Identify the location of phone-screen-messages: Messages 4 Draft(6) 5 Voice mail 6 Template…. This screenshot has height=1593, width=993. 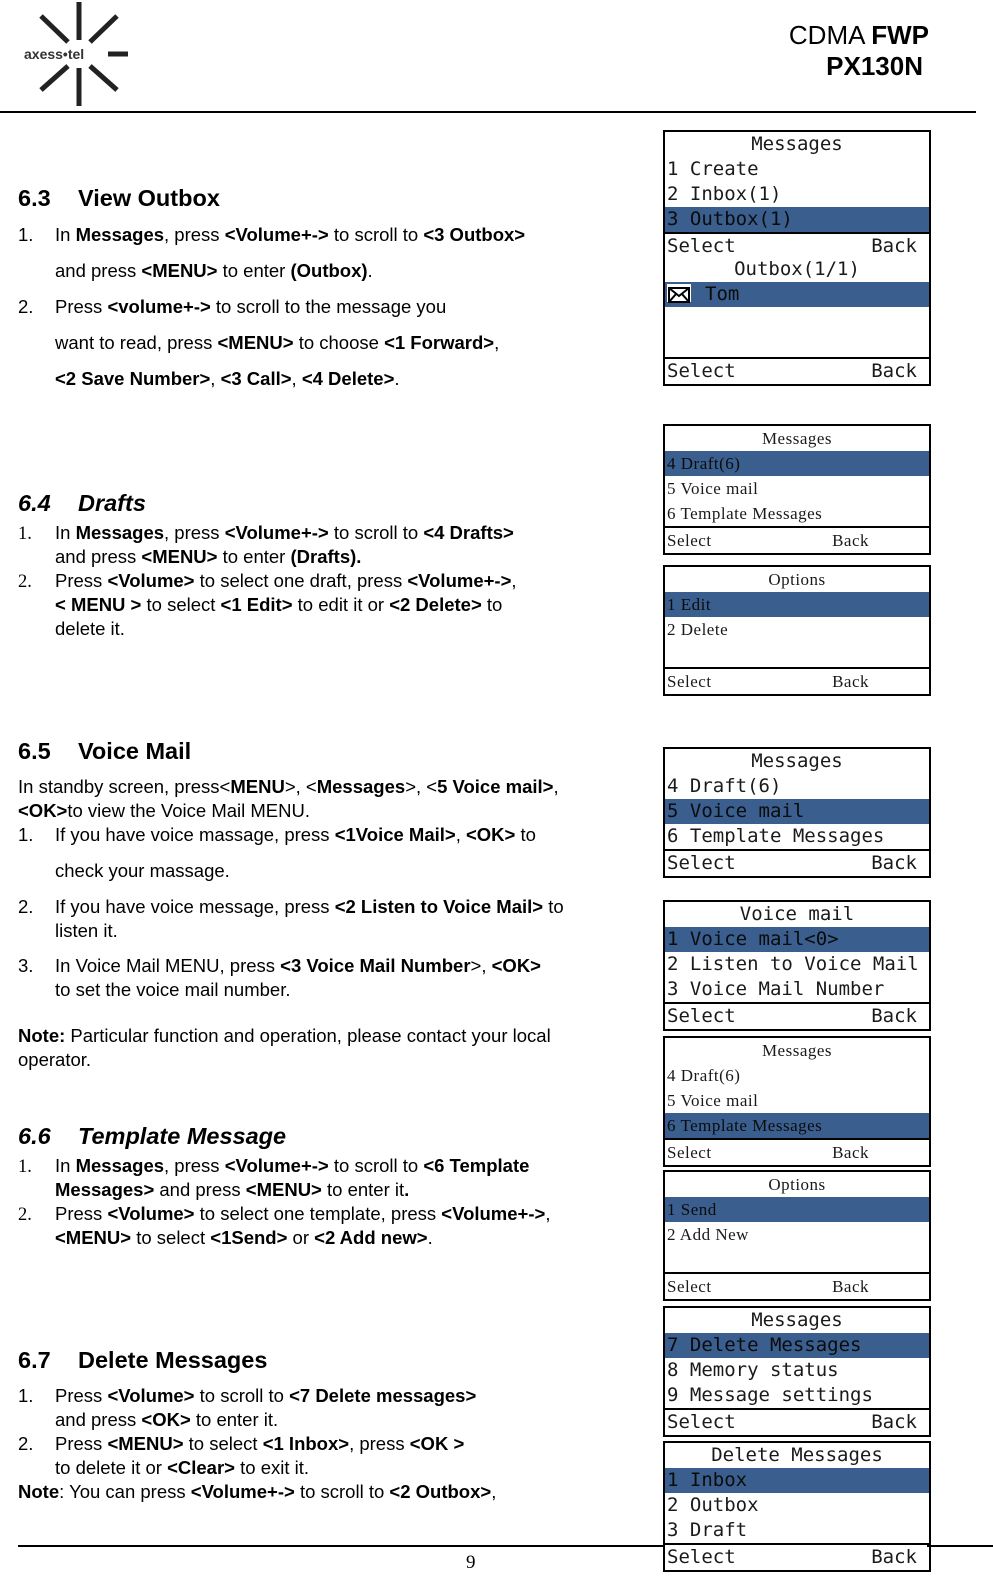
(797, 1101).